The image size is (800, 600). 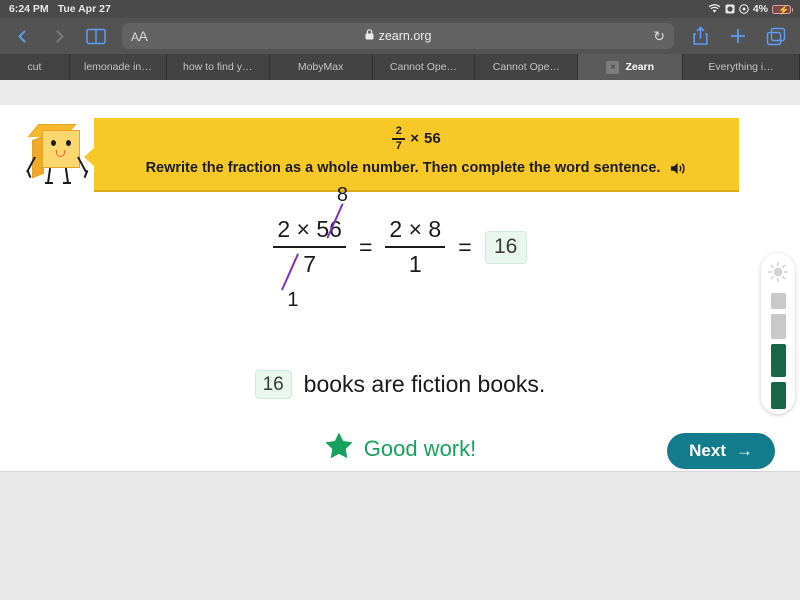 I want to click on equals-sign-2: =, so click(x=465, y=246).